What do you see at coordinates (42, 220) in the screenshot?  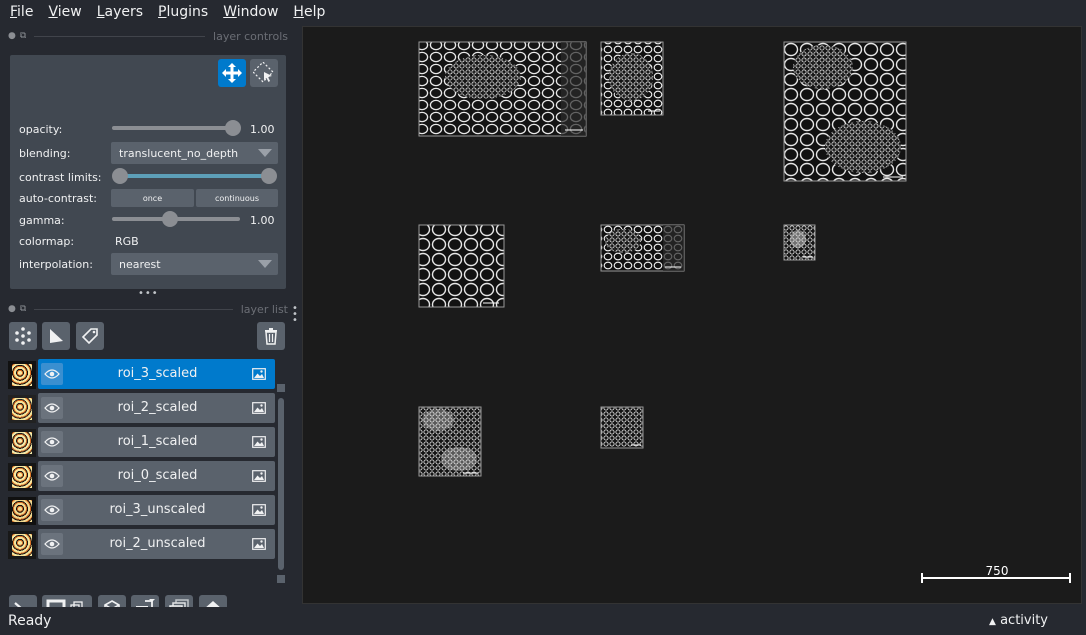 I see `gamma-label: gamma:` at bounding box center [42, 220].